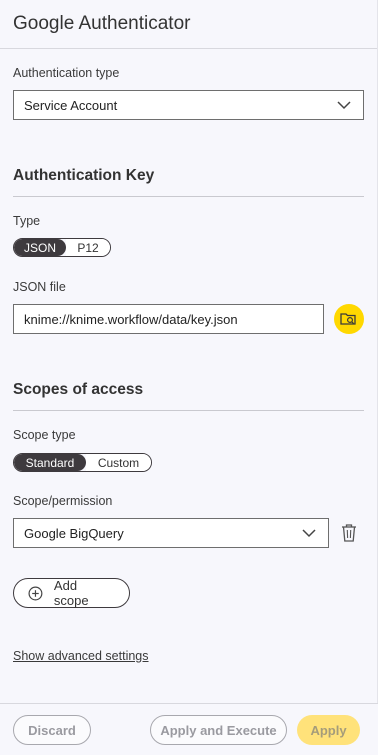 Image resolution: width=378 pixels, height=755 pixels. What do you see at coordinates (218, 730) in the screenshot?
I see `apply-and-execute-button: Apply and Execute` at bounding box center [218, 730].